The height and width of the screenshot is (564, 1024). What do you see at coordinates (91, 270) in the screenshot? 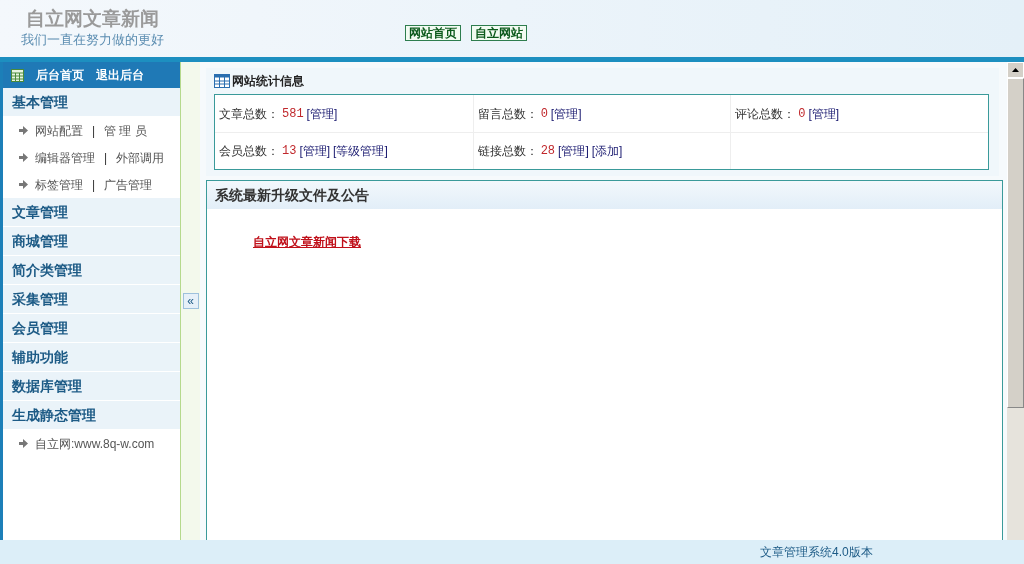
I see `sidebar-group-header: 简介类管理` at bounding box center [91, 270].